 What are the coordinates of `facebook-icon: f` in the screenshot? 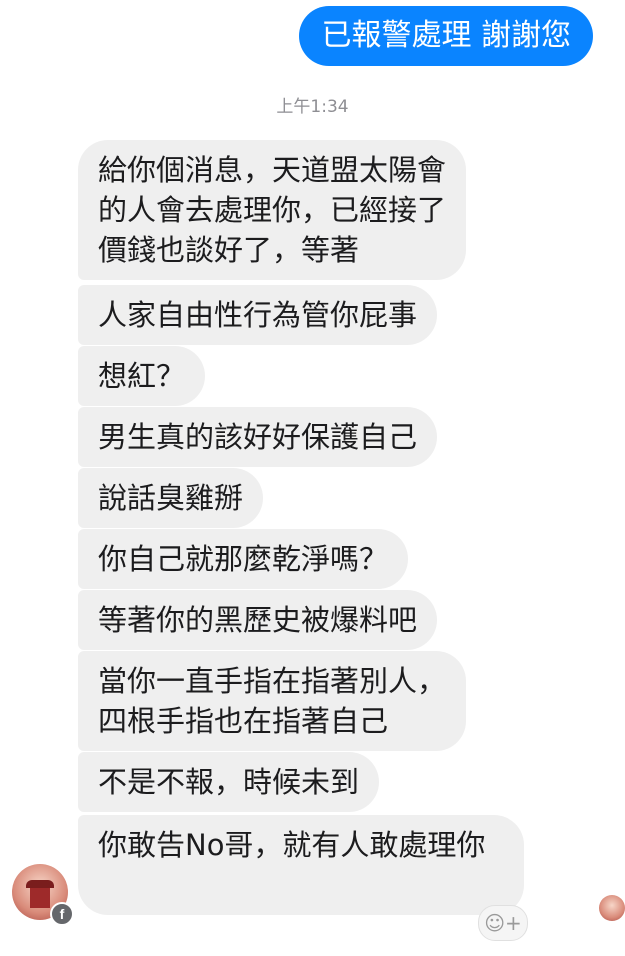 It's located at (62, 914).